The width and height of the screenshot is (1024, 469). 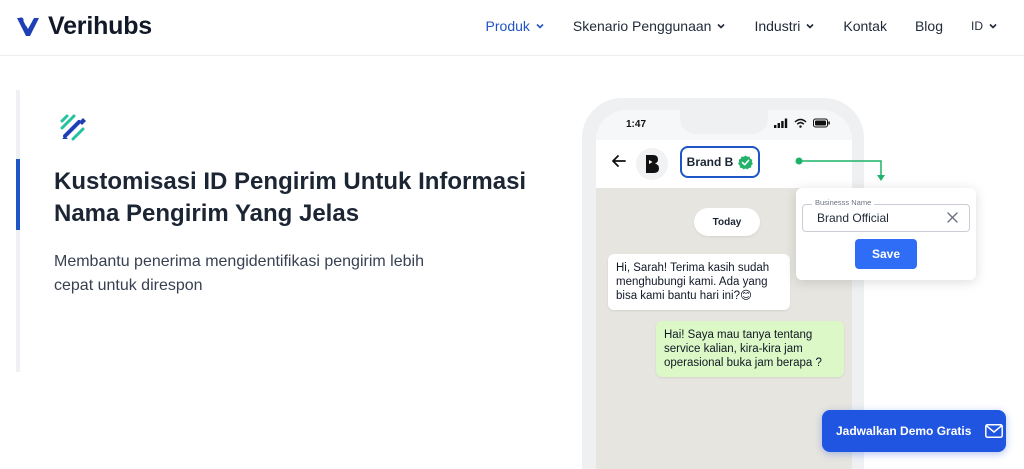 I want to click on chat-avatar, so click(x=652, y=164).